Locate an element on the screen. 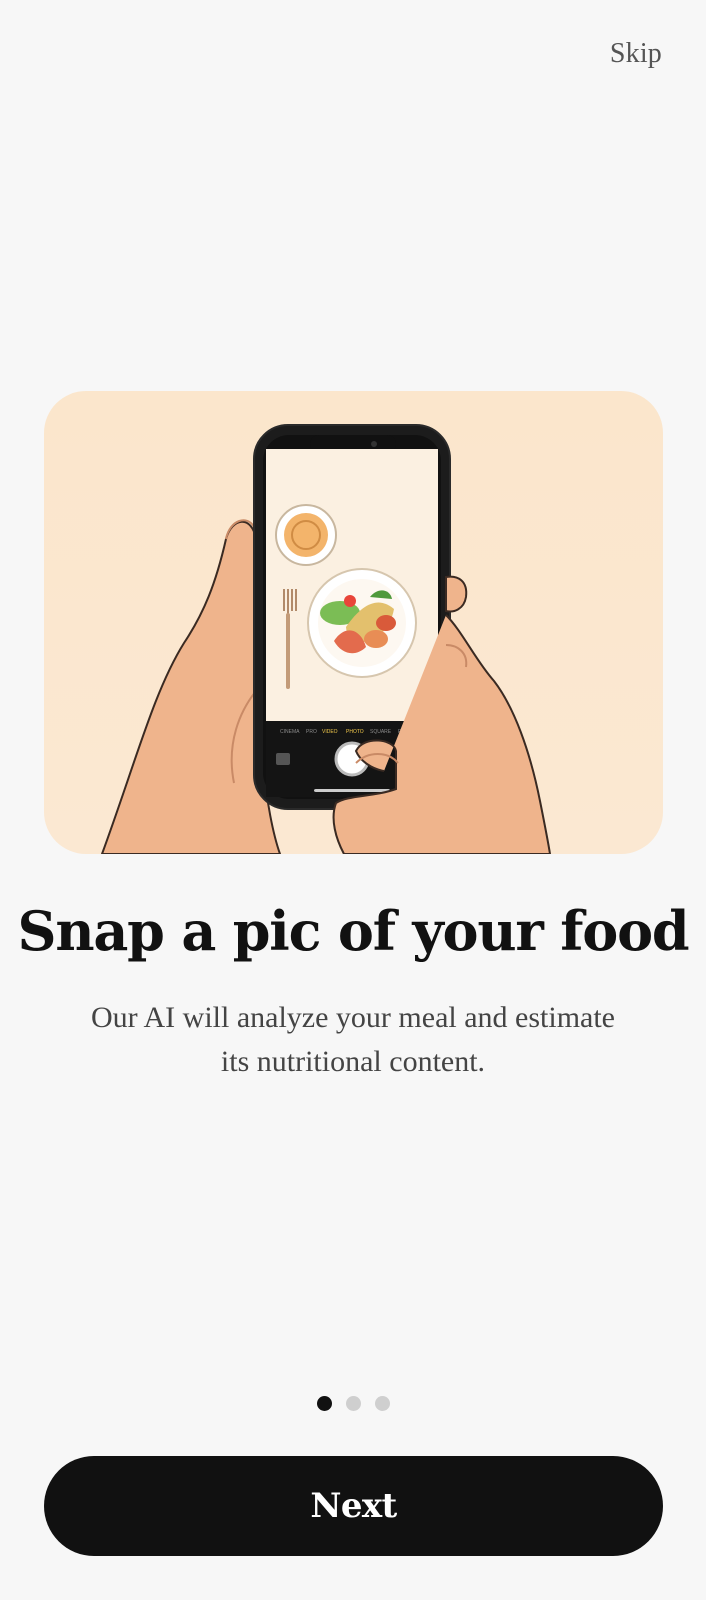 Image resolution: width=706 pixels, height=1600 pixels. skip-button: Skip is located at coordinates (636, 54).